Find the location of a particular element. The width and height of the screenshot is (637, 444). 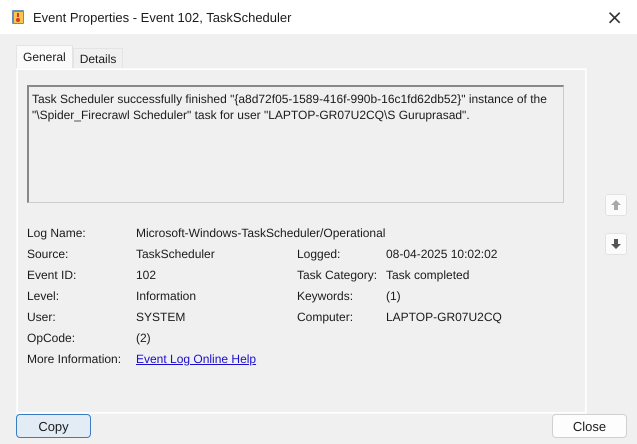

field-label: Computer: is located at coordinates (325, 317).